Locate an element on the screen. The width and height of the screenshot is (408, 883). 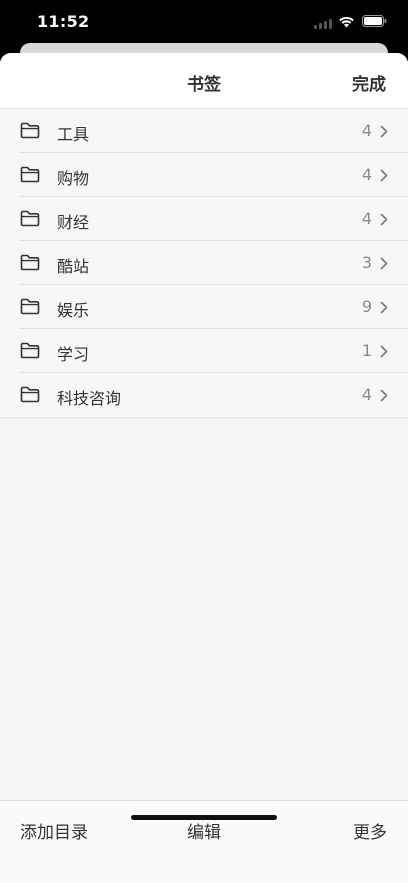
folder-count: 3 is located at coordinates (366, 262).